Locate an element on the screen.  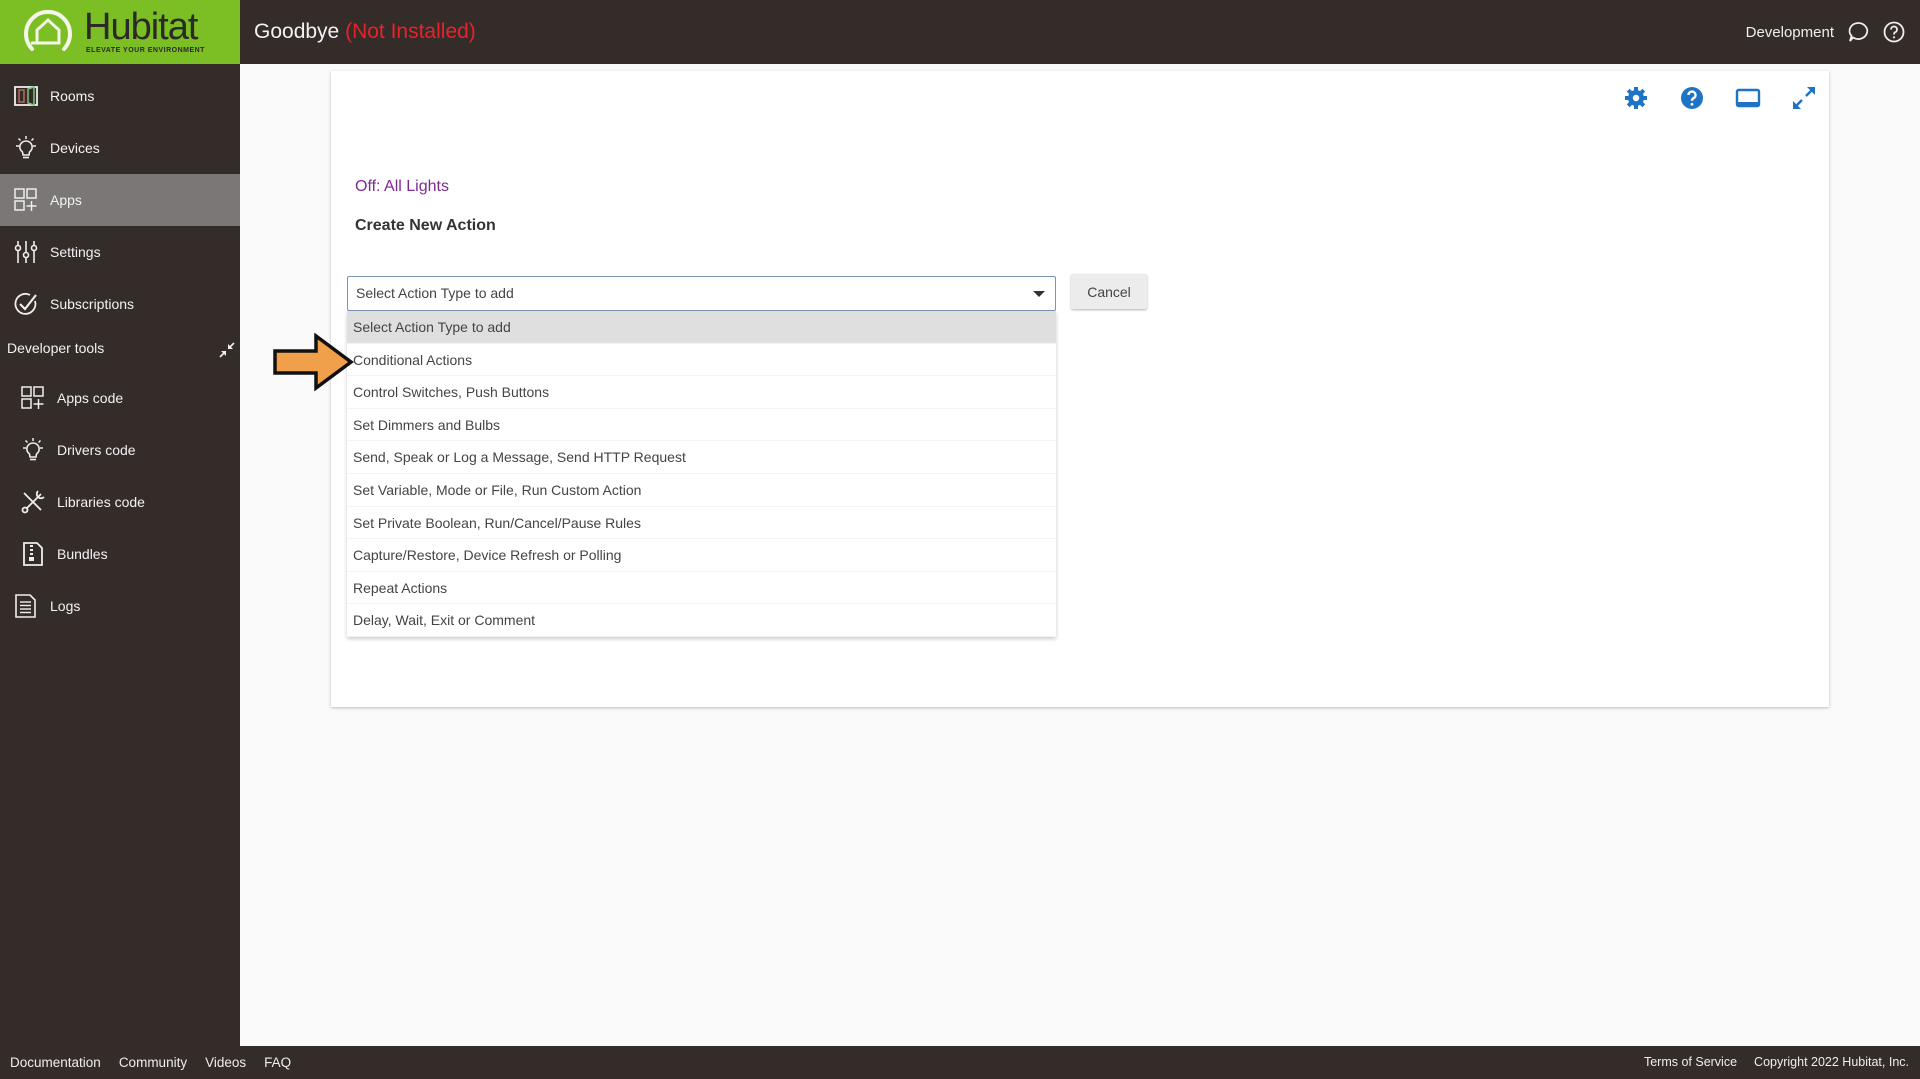
sidebar-item-drivers-code: Drivers code is located at coordinates (120, 450).